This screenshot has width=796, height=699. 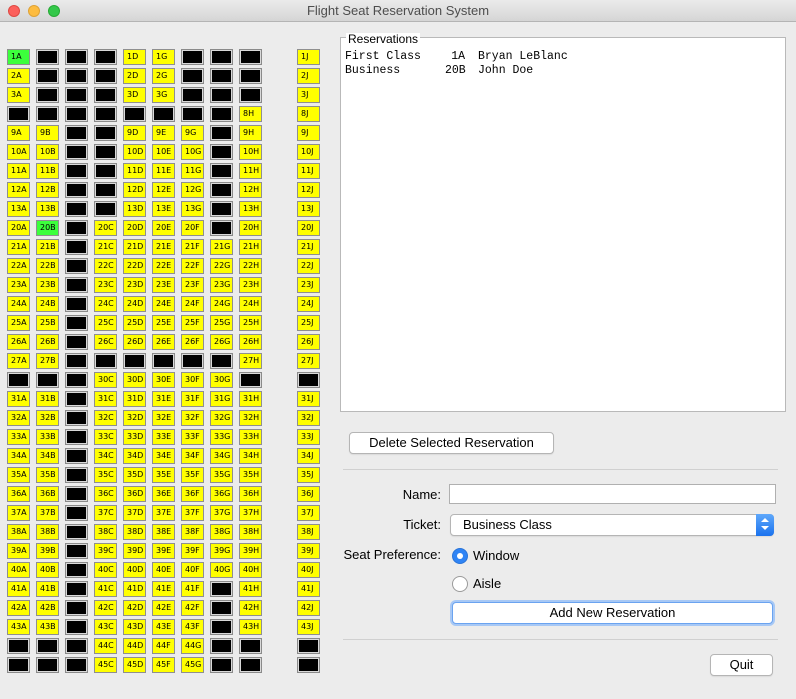 What do you see at coordinates (163, 418) in the screenshot?
I see `seat-open: 32E` at bounding box center [163, 418].